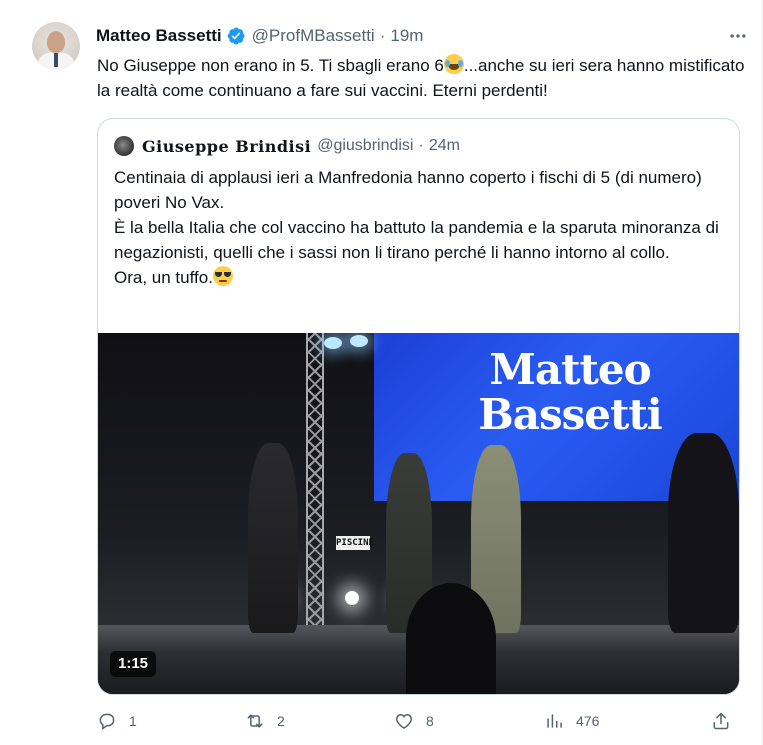 The height and width of the screenshot is (745, 763). I want to click on repost-count: 2, so click(281, 721).